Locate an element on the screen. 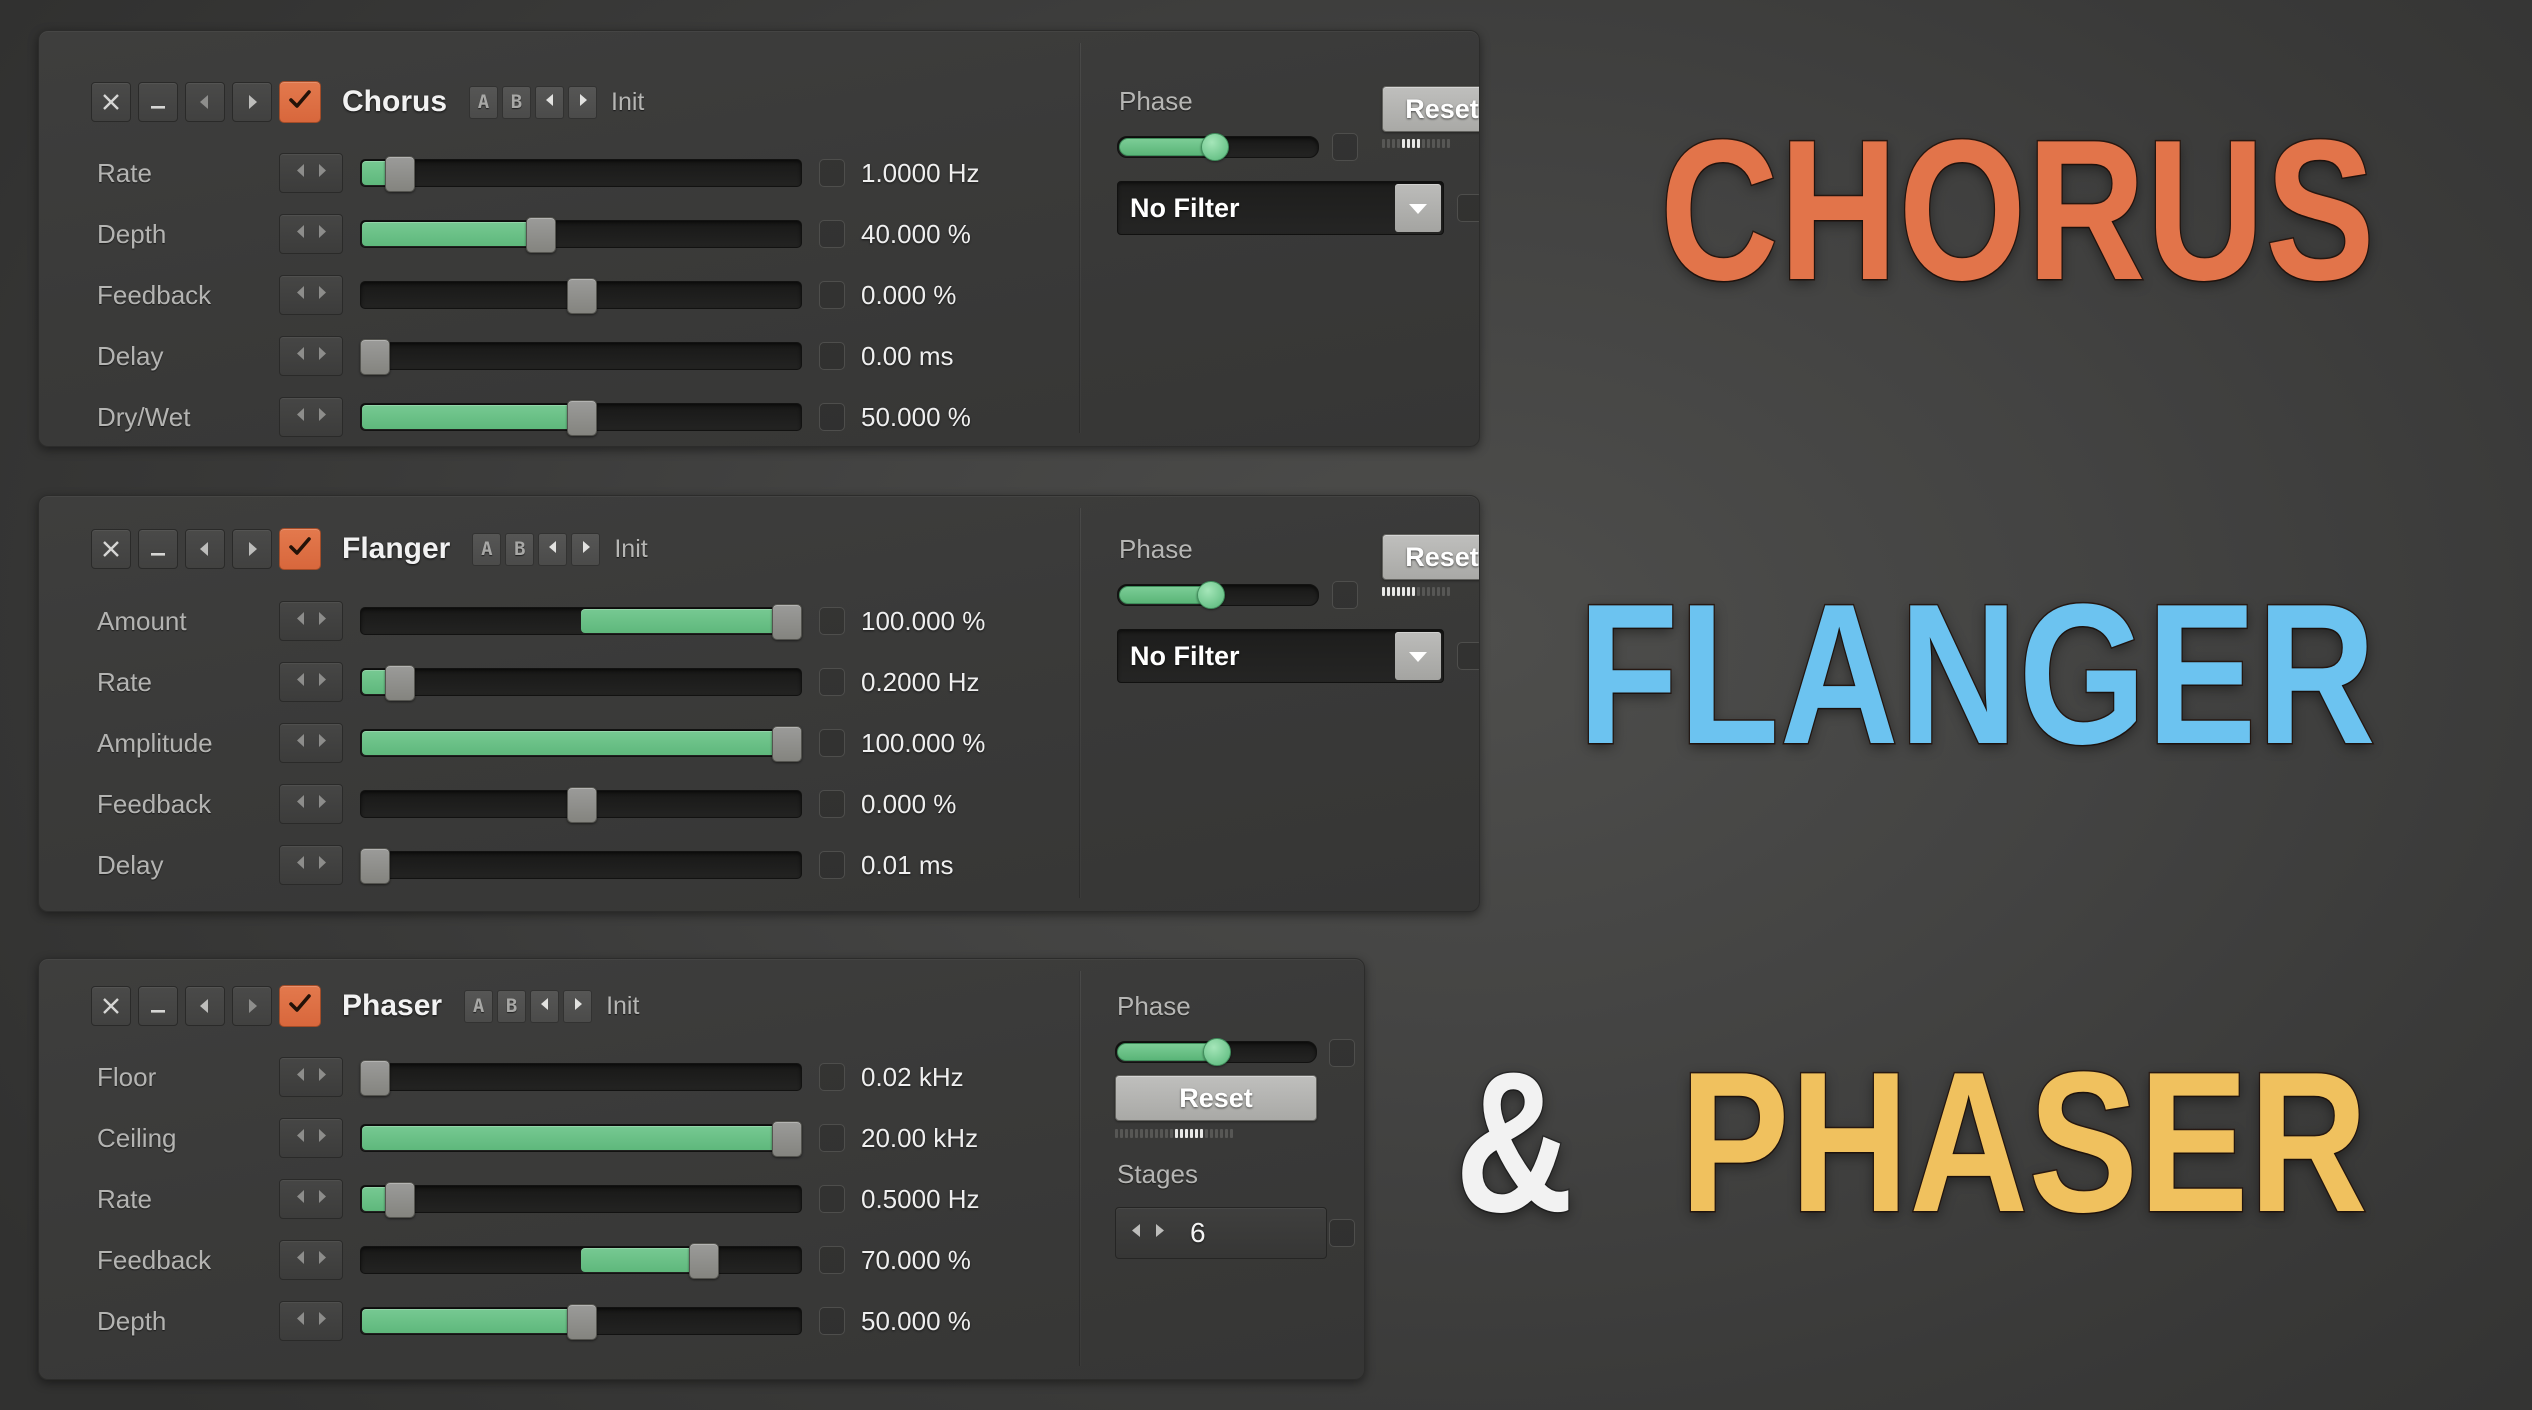  next-preset-button is located at coordinates (582, 102).